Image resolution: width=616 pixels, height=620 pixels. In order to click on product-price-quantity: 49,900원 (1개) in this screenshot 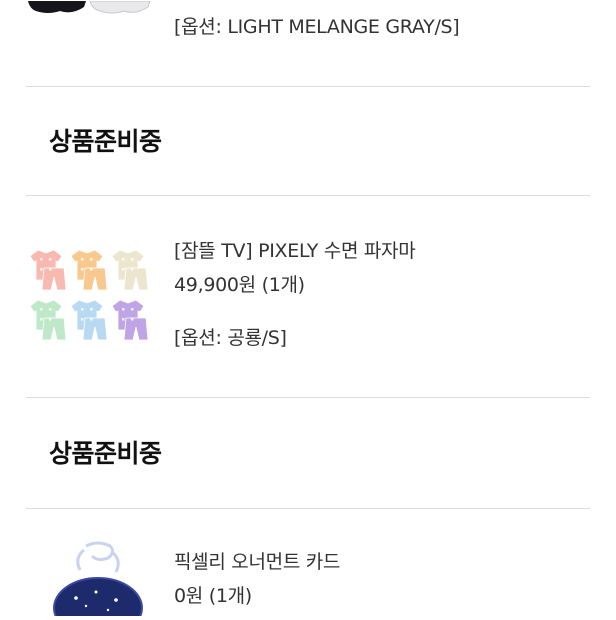, I will do `click(239, 285)`.